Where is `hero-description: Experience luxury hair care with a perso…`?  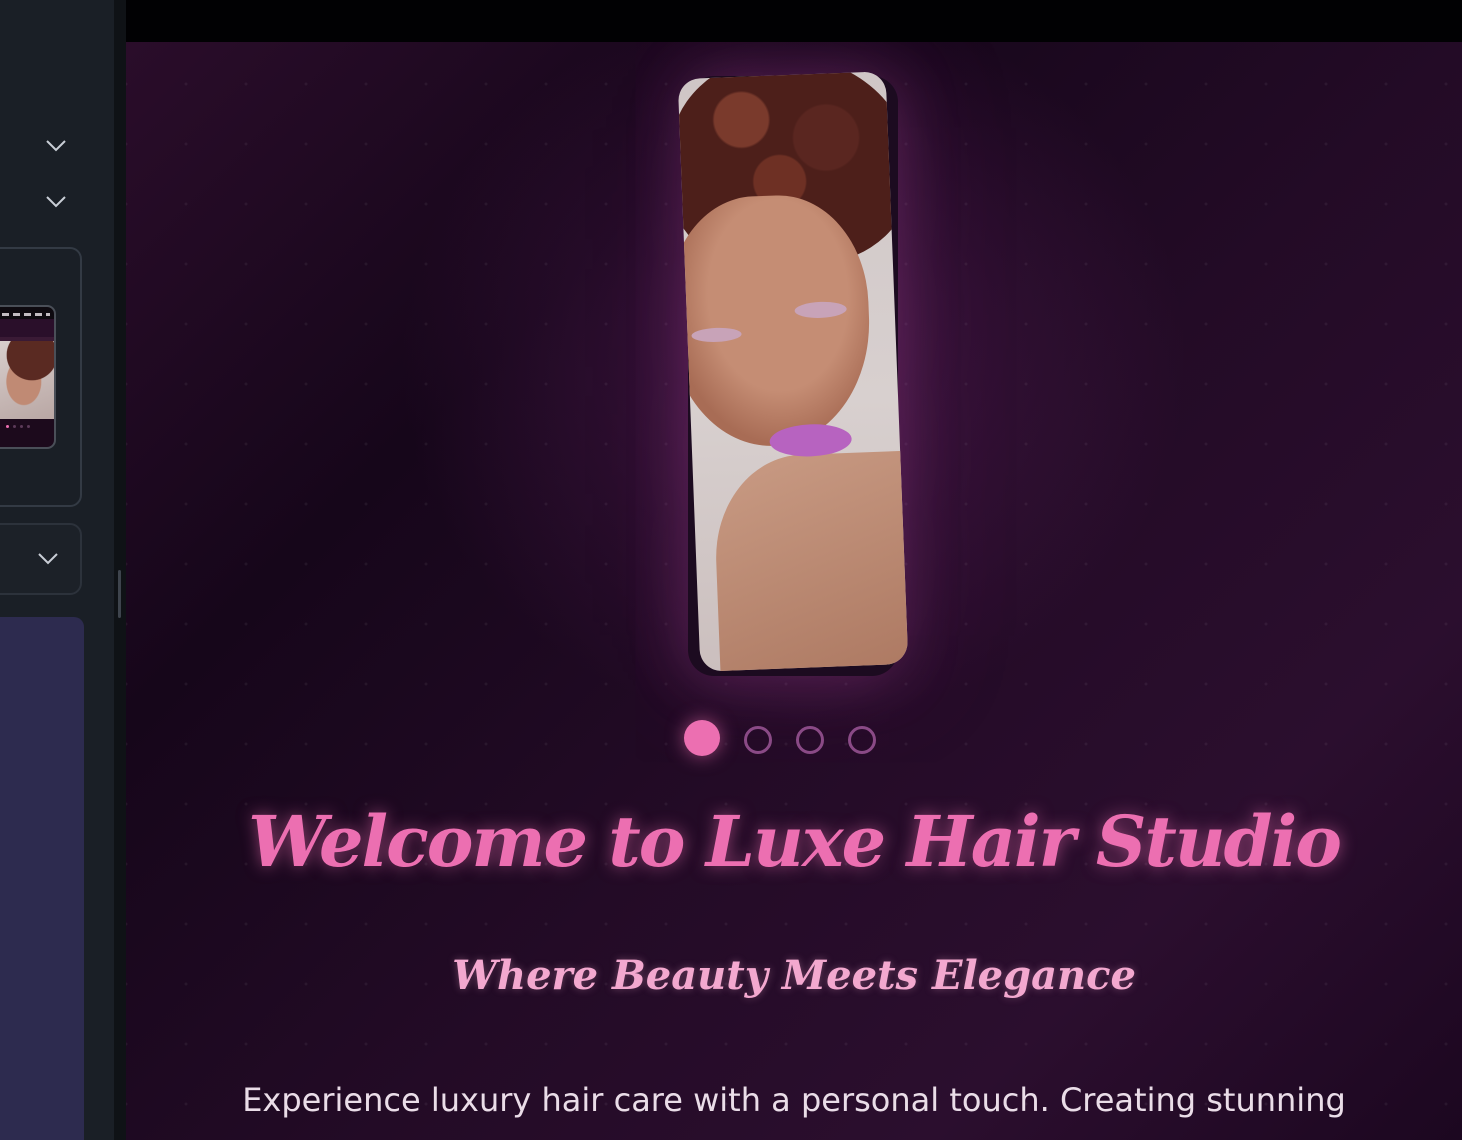
hero-description: Experience luxury hair care with a perso… is located at coordinates (794, 1110).